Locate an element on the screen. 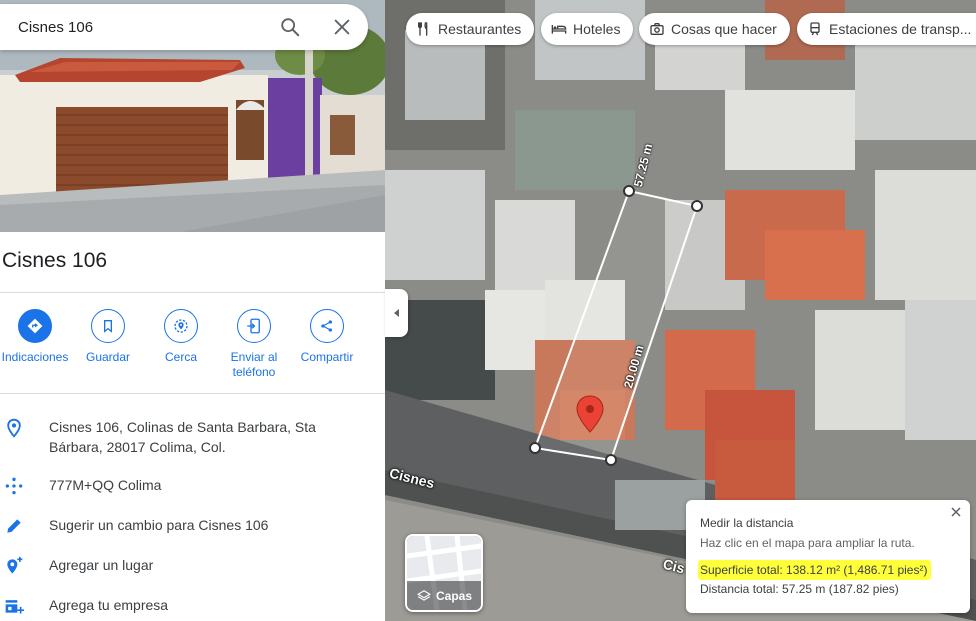  search-box is located at coordinates (184, 27).